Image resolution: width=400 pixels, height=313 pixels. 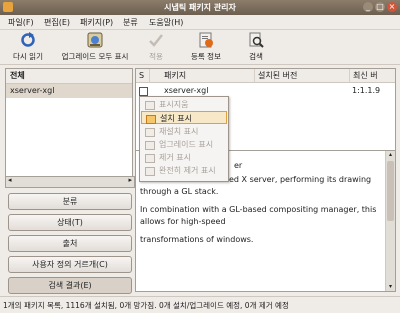 What do you see at coordinates (130, 22) in the screenshot?
I see `menu-category: 분류` at bounding box center [130, 22].